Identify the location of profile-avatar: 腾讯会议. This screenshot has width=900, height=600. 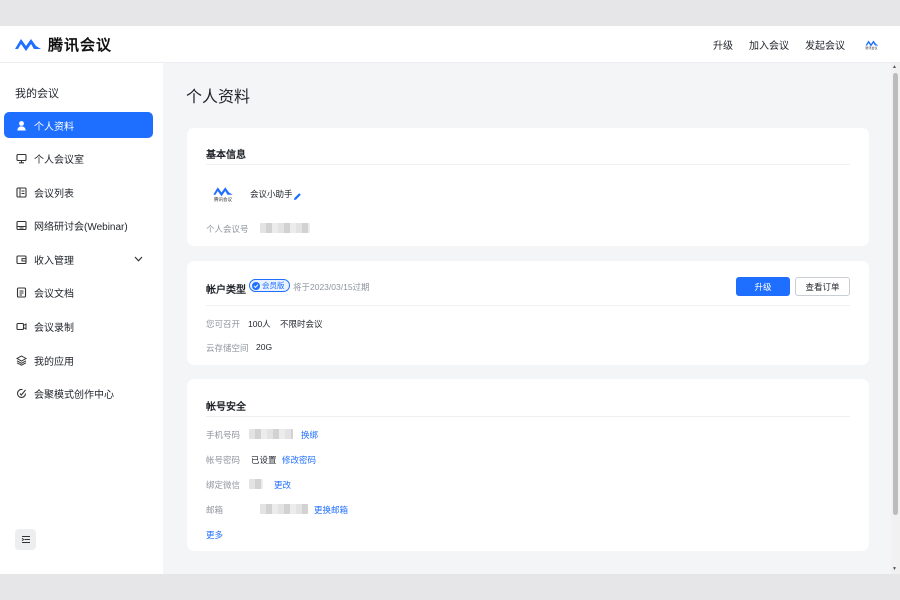
(223, 194).